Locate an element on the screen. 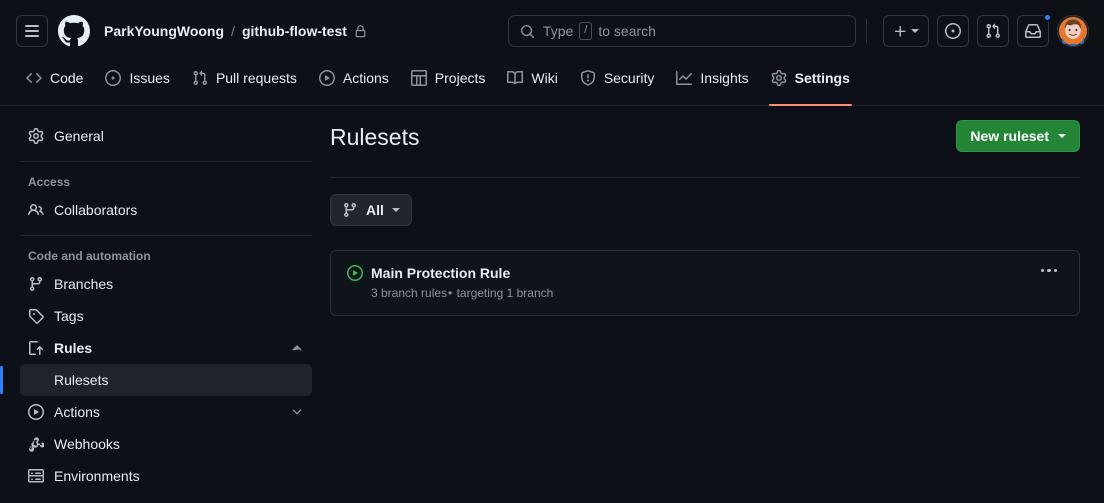 The image size is (1104, 503). new-ruleset-button-label: New ruleset is located at coordinates (1009, 136).